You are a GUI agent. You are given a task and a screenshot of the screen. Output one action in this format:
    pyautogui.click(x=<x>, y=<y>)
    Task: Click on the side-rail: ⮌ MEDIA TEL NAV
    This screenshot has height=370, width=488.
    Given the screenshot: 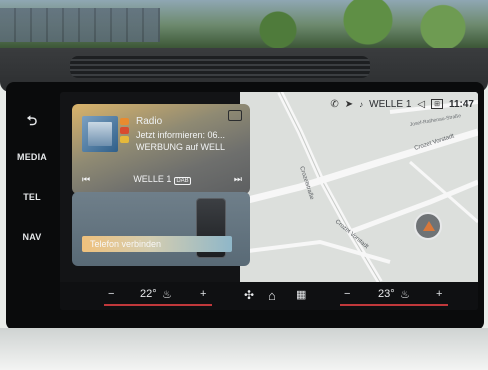 What is the action you would take?
    pyautogui.click(x=32, y=205)
    